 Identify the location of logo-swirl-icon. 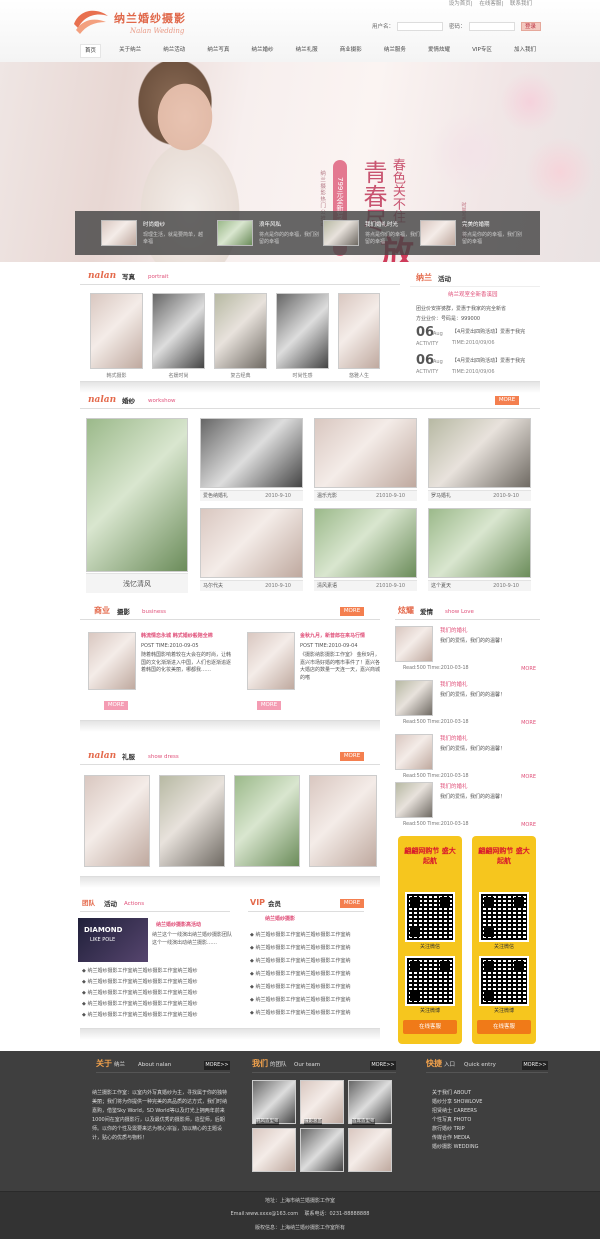
(91, 21).